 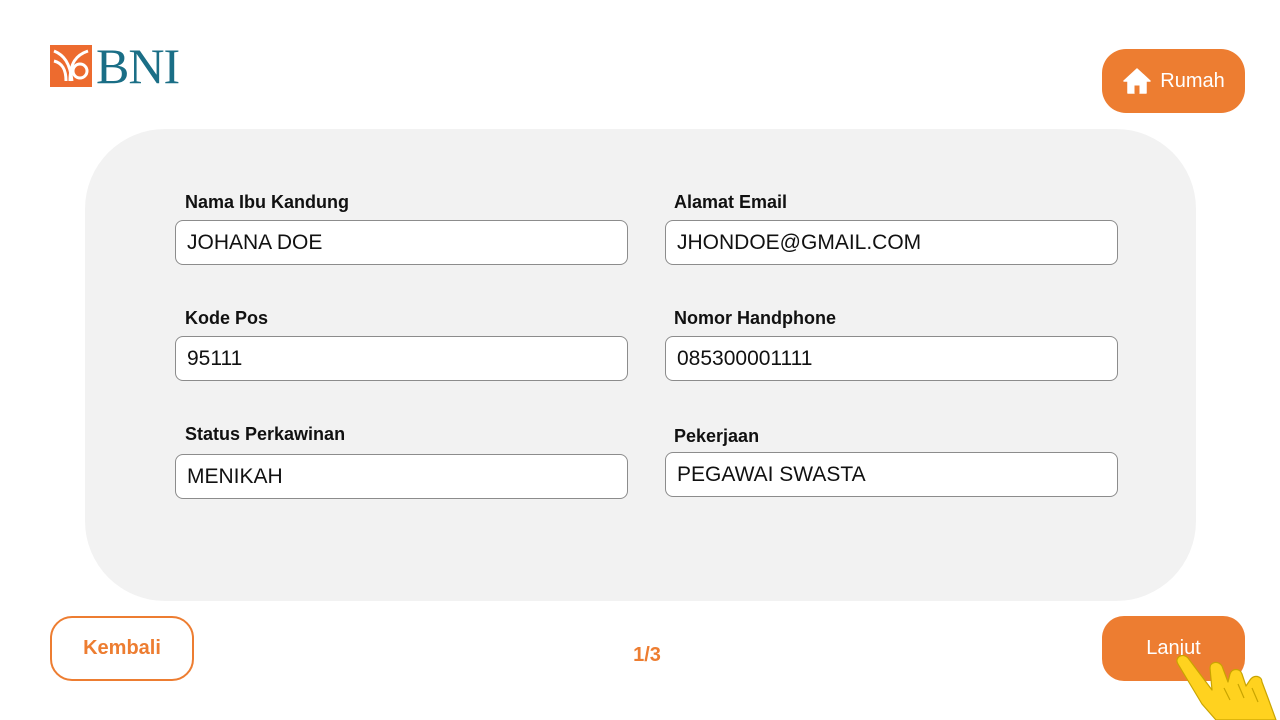 What do you see at coordinates (1192, 80) in the screenshot?
I see `home-button-label: Rumah` at bounding box center [1192, 80].